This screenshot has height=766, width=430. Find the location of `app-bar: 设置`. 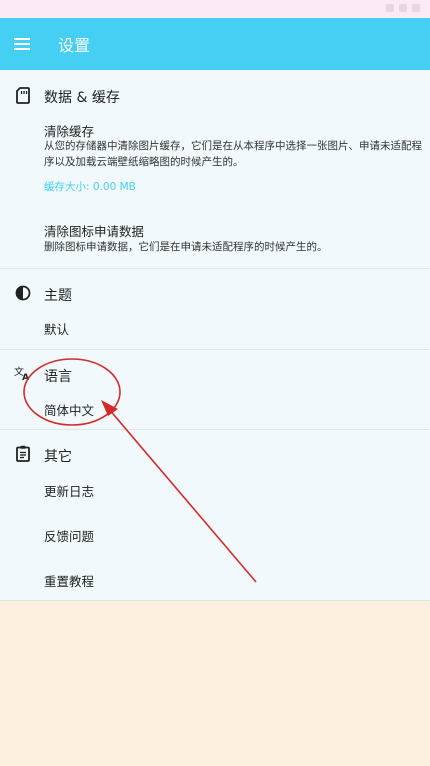

app-bar: 设置 is located at coordinates (215, 44).